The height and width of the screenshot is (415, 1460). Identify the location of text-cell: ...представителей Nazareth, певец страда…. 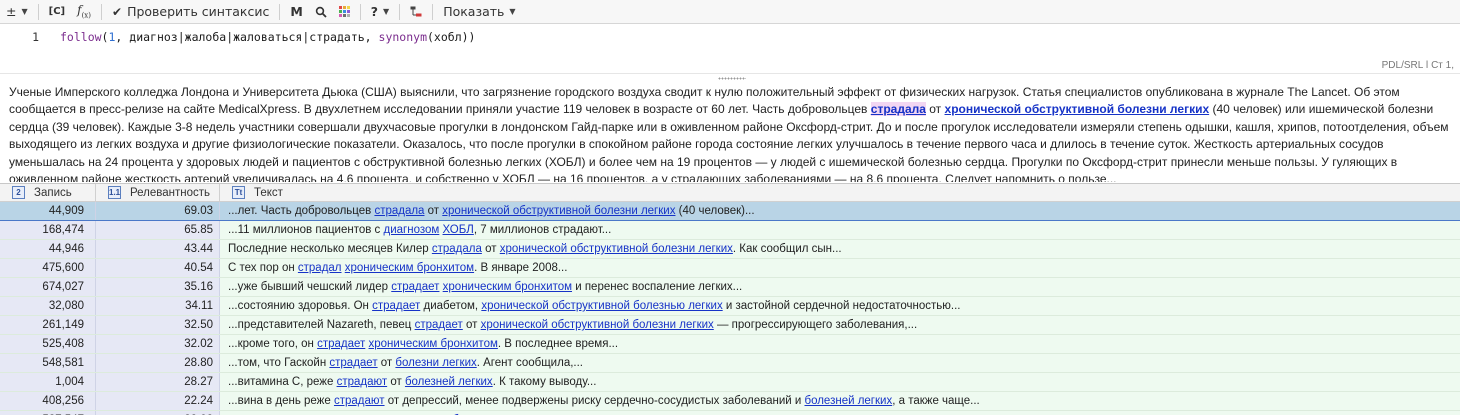
(840, 325).